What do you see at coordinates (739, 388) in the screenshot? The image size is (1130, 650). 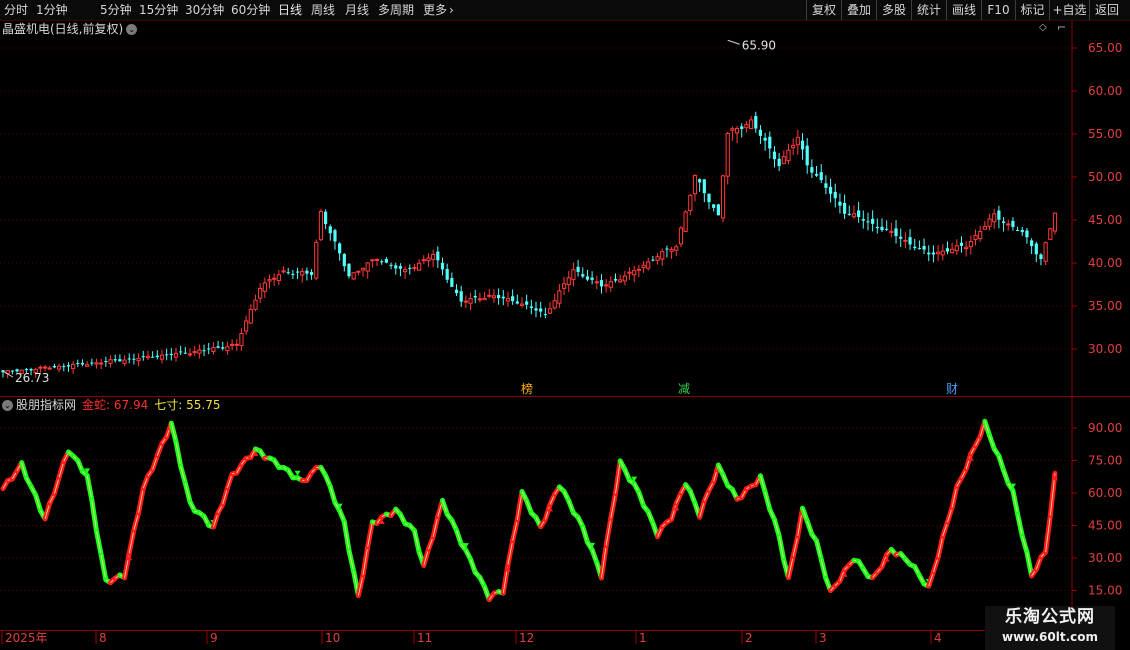 I see `event-marks: 减榜财` at bounding box center [739, 388].